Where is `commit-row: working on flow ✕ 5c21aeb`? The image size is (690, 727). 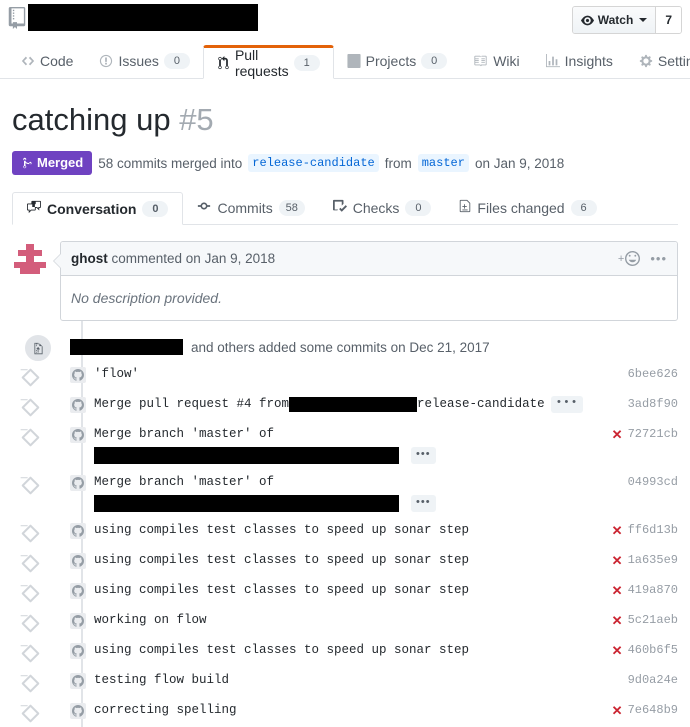 commit-row: working on flow ✕ 5c21aeb is located at coordinates (345, 622).